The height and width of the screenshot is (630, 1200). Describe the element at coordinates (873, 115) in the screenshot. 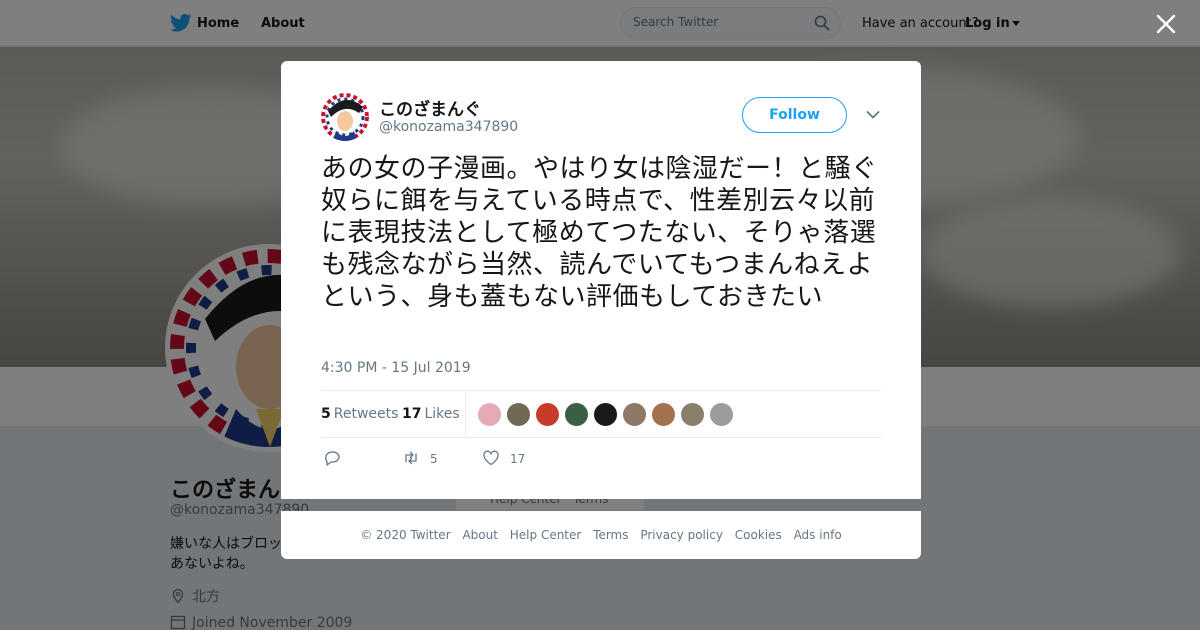

I see `chevron-down-icon` at that location.